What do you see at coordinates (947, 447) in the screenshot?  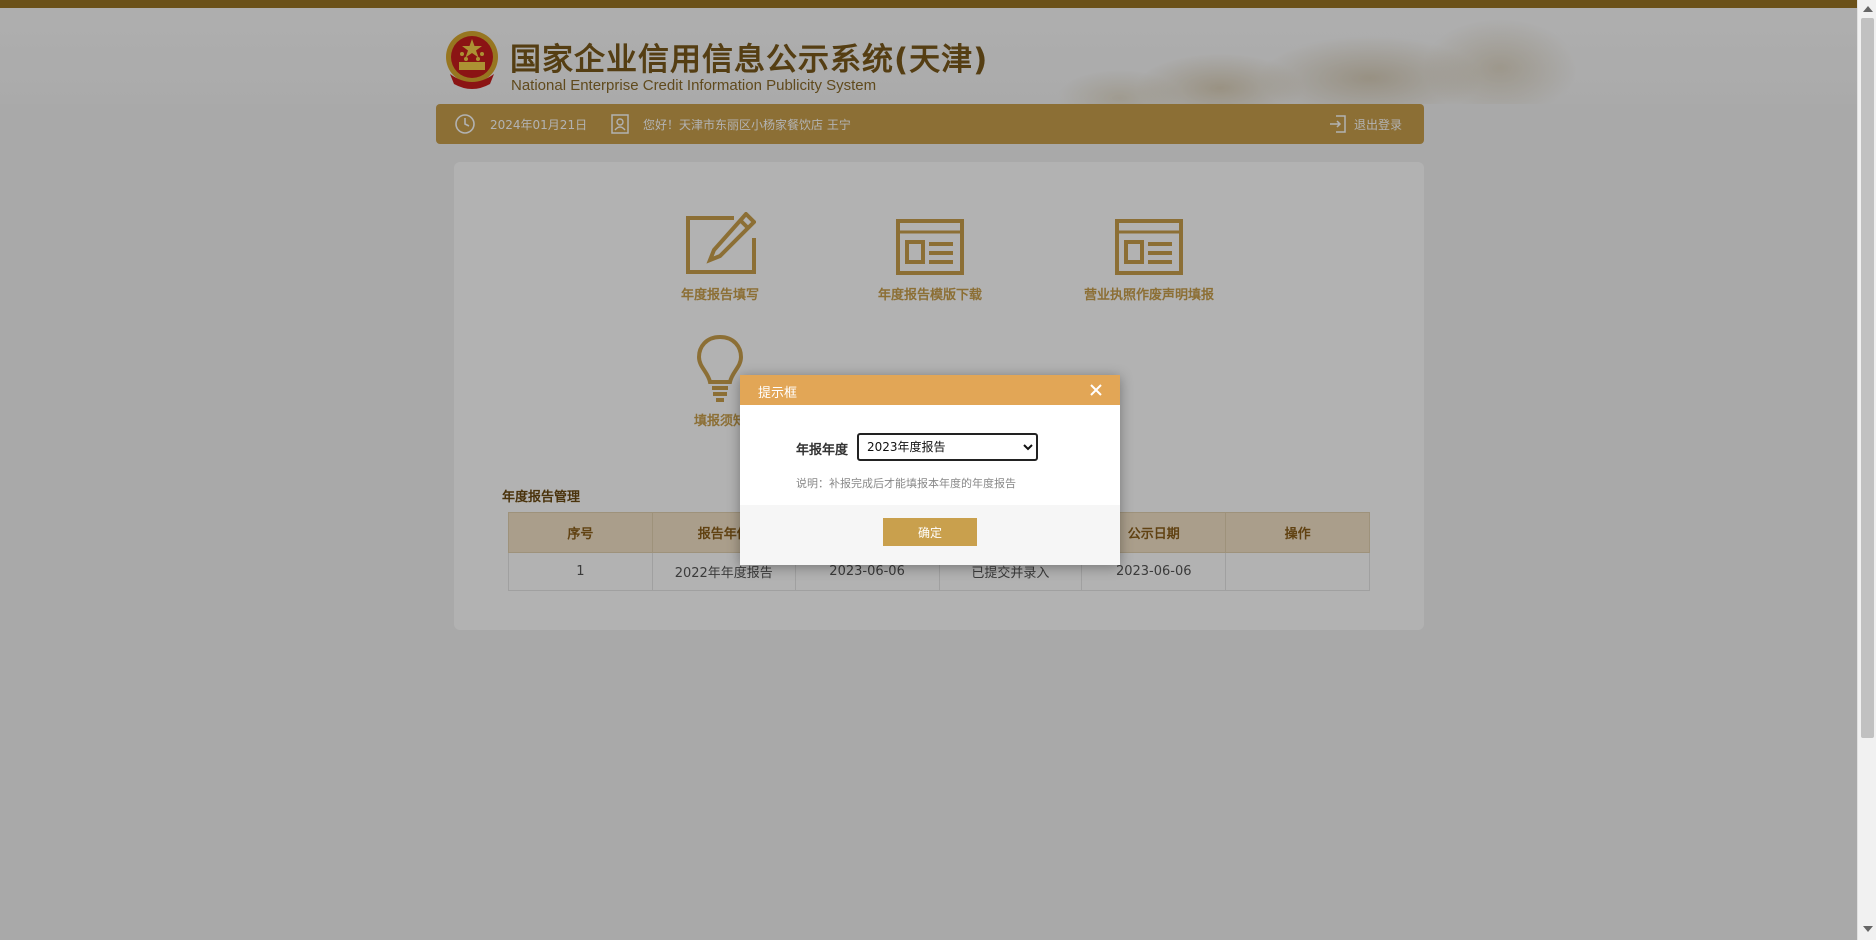 I see `report-year-select: 2023年度报告` at bounding box center [947, 447].